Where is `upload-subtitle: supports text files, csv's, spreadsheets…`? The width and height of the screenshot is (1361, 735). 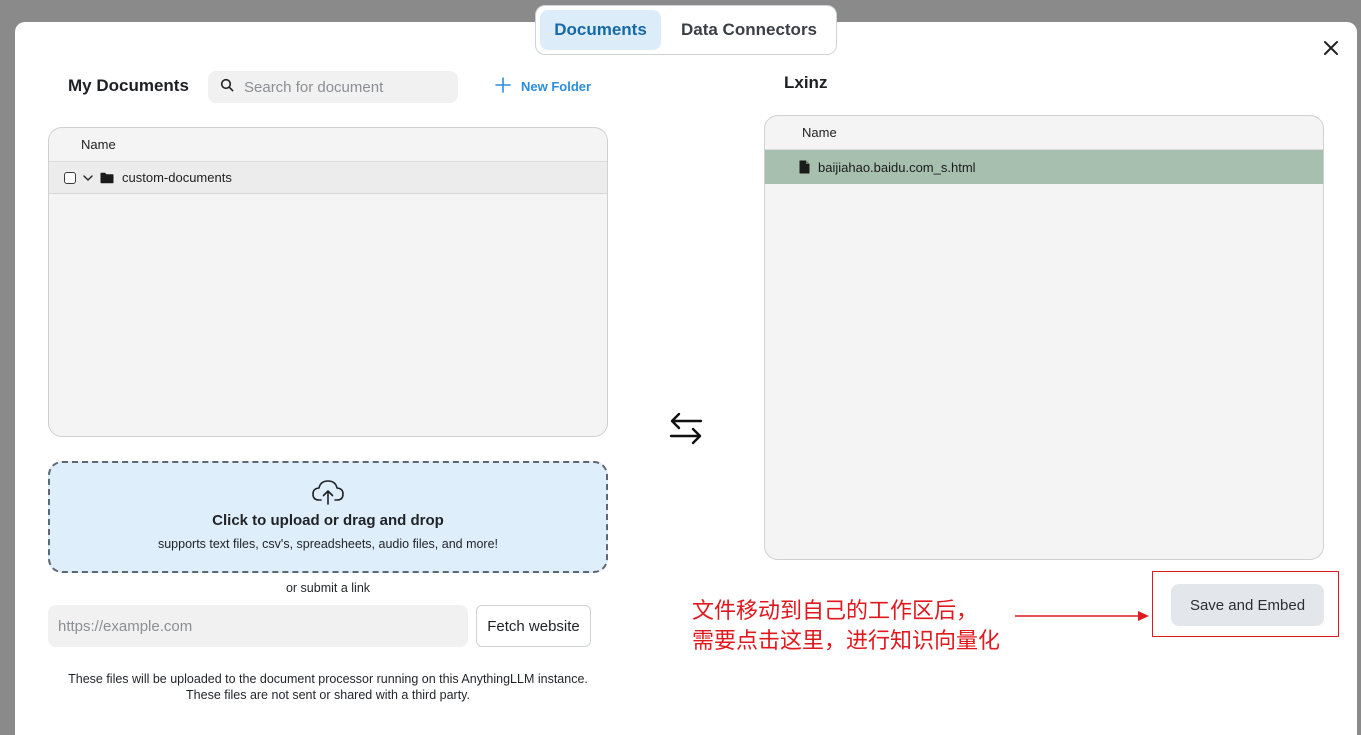 upload-subtitle: supports text files, csv's, spreadsheets… is located at coordinates (328, 544).